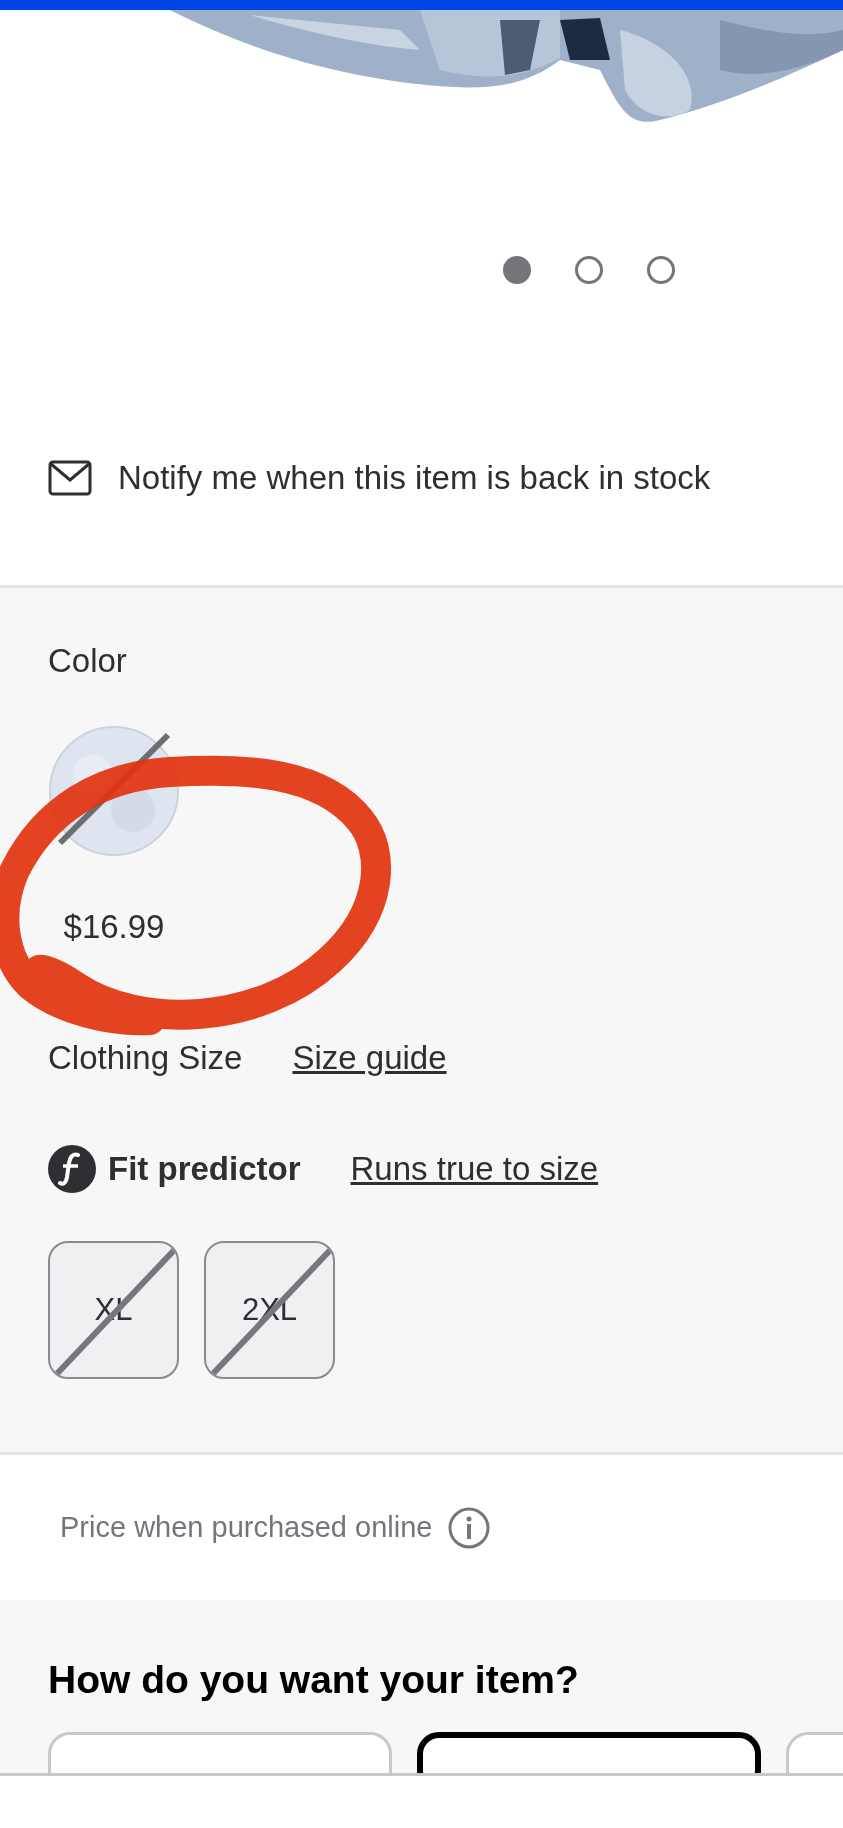 The width and height of the screenshot is (843, 1828). I want to click on notify-link: Notify me when this item is back in stock, so click(414, 478).